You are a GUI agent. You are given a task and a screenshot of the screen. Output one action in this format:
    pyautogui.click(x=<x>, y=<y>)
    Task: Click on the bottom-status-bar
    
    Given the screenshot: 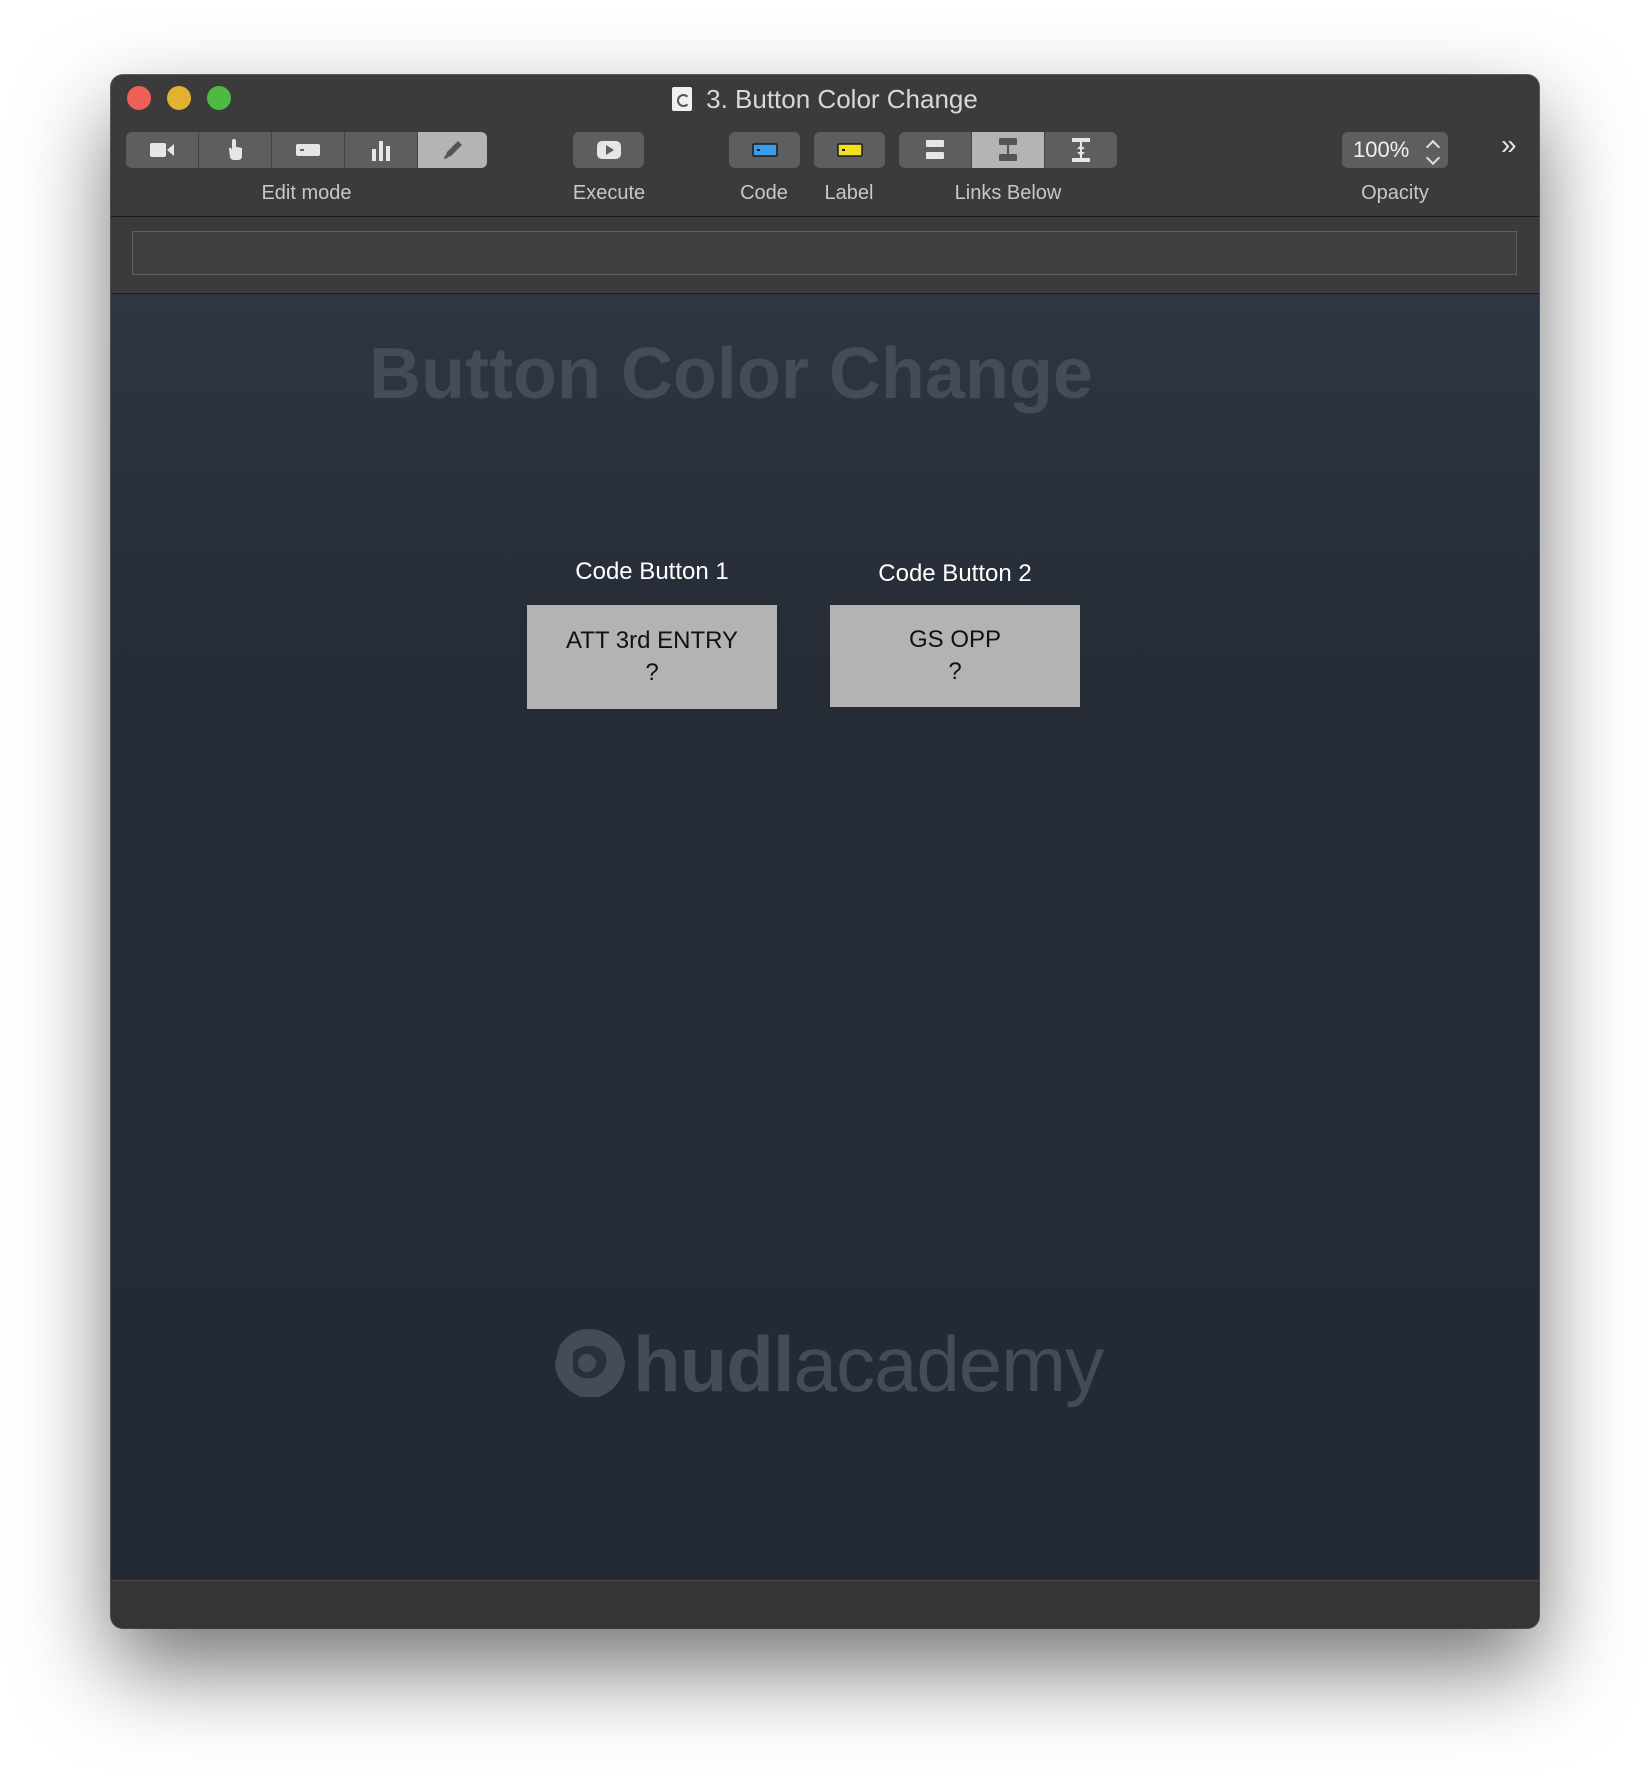 What is the action you would take?
    pyautogui.click(x=825, y=1604)
    